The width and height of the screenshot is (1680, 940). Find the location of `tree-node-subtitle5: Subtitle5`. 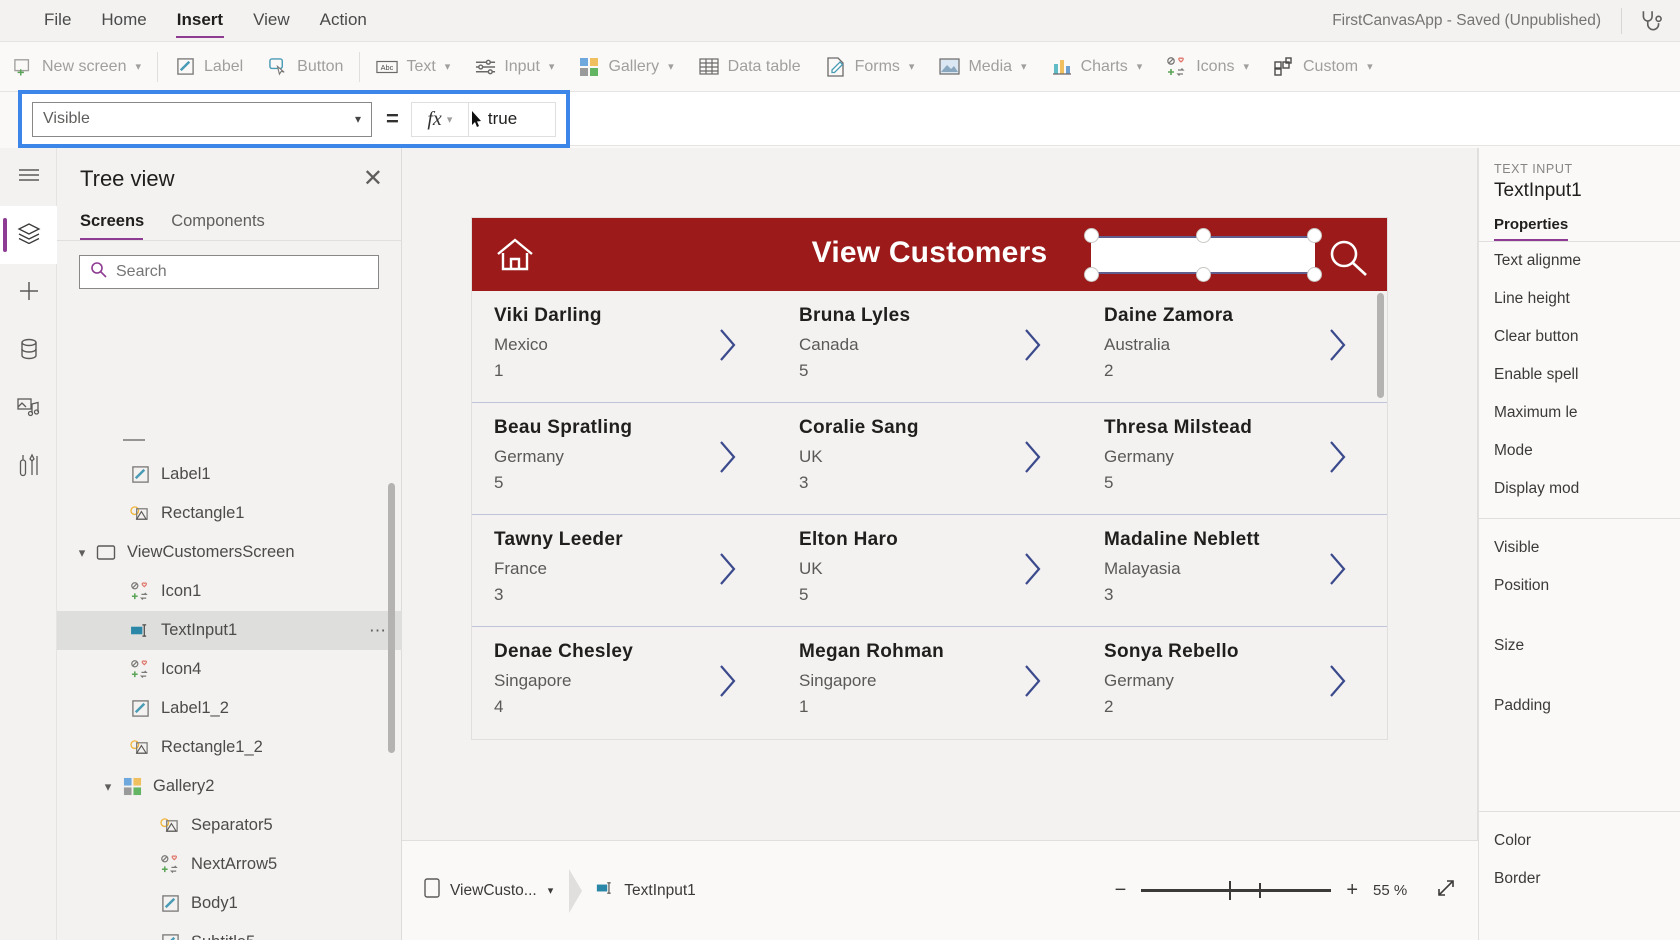

tree-node-subtitle5: Subtitle5 is located at coordinates (229, 931).